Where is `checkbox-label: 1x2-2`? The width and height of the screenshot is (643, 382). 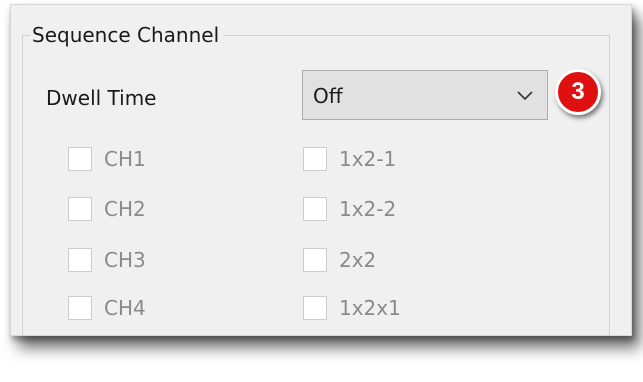
checkbox-label: 1x2-2 is located at coordinates (368, 209).